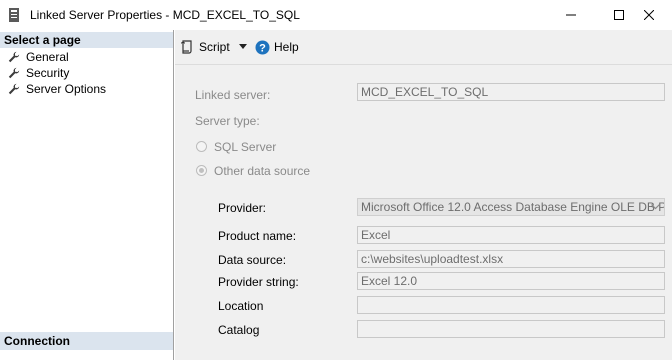 This screenshot has width=672, height=360. What do you see at coordinates (511, 259) in the screenshot?
I see `data-source-field: c:\websites\uploadtest.xlsx` at bounding box center [511, 259].